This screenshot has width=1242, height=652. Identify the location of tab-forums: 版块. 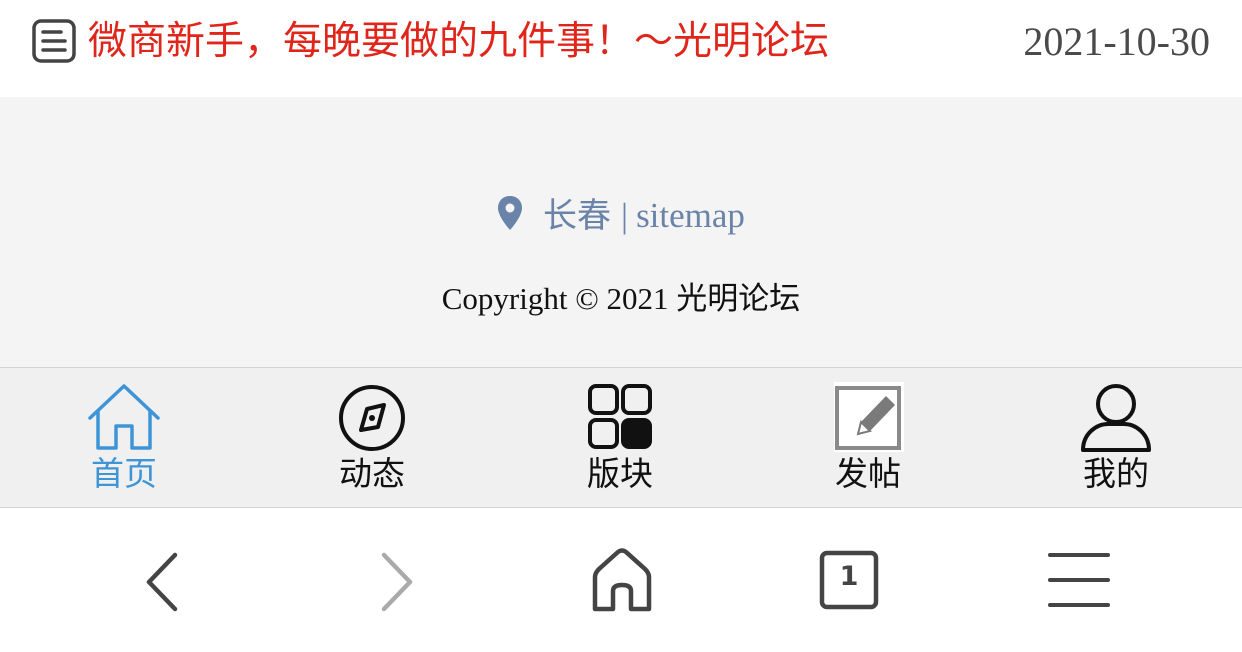
(620, 438).